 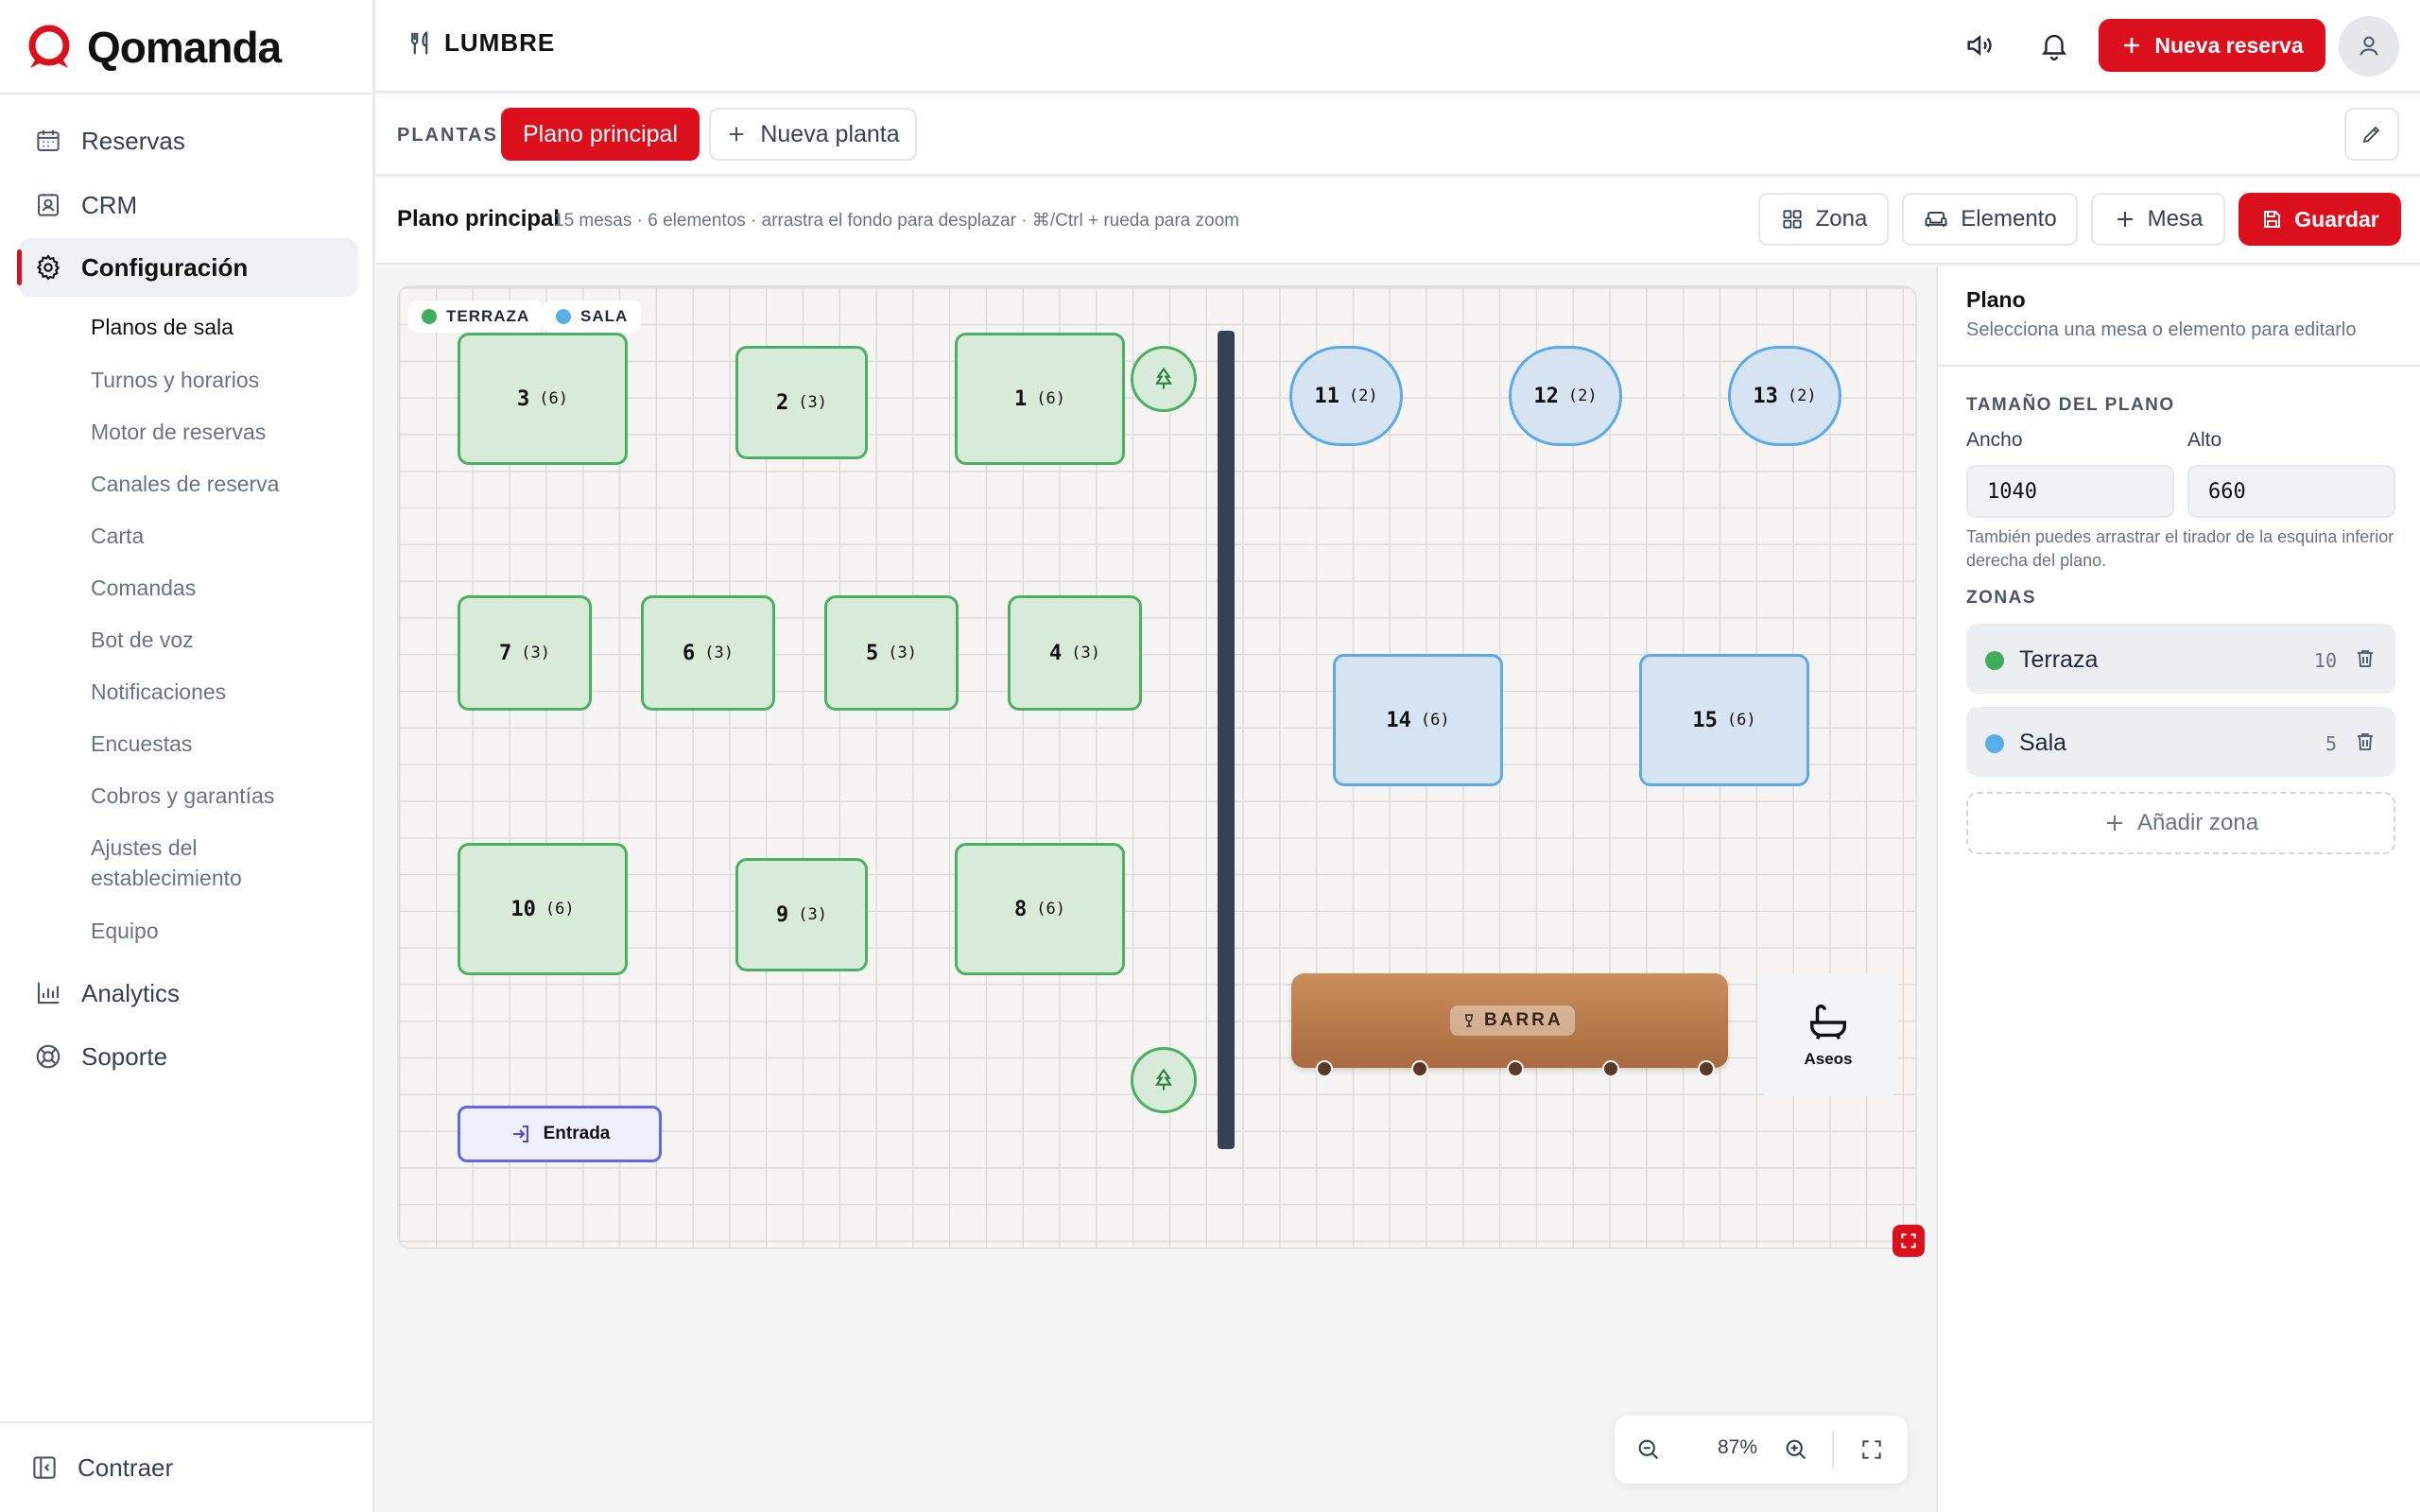 What do you see at coordinates (125, 931) in the screenshot?
I see `subnav-equipo: Equipo` at bounding box center [125, 931].